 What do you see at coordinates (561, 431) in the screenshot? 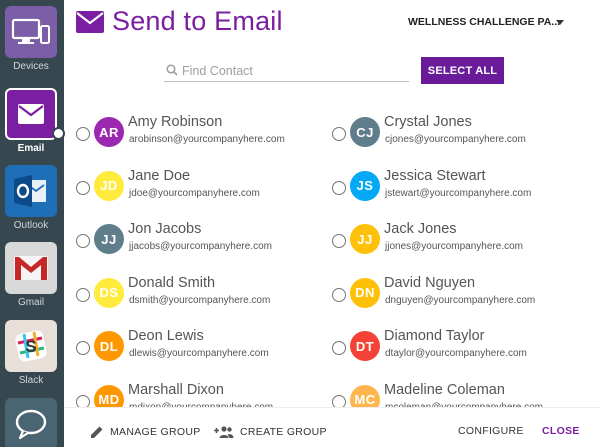
I see `close-button: CLOSE` at bounding box center [561, 431].